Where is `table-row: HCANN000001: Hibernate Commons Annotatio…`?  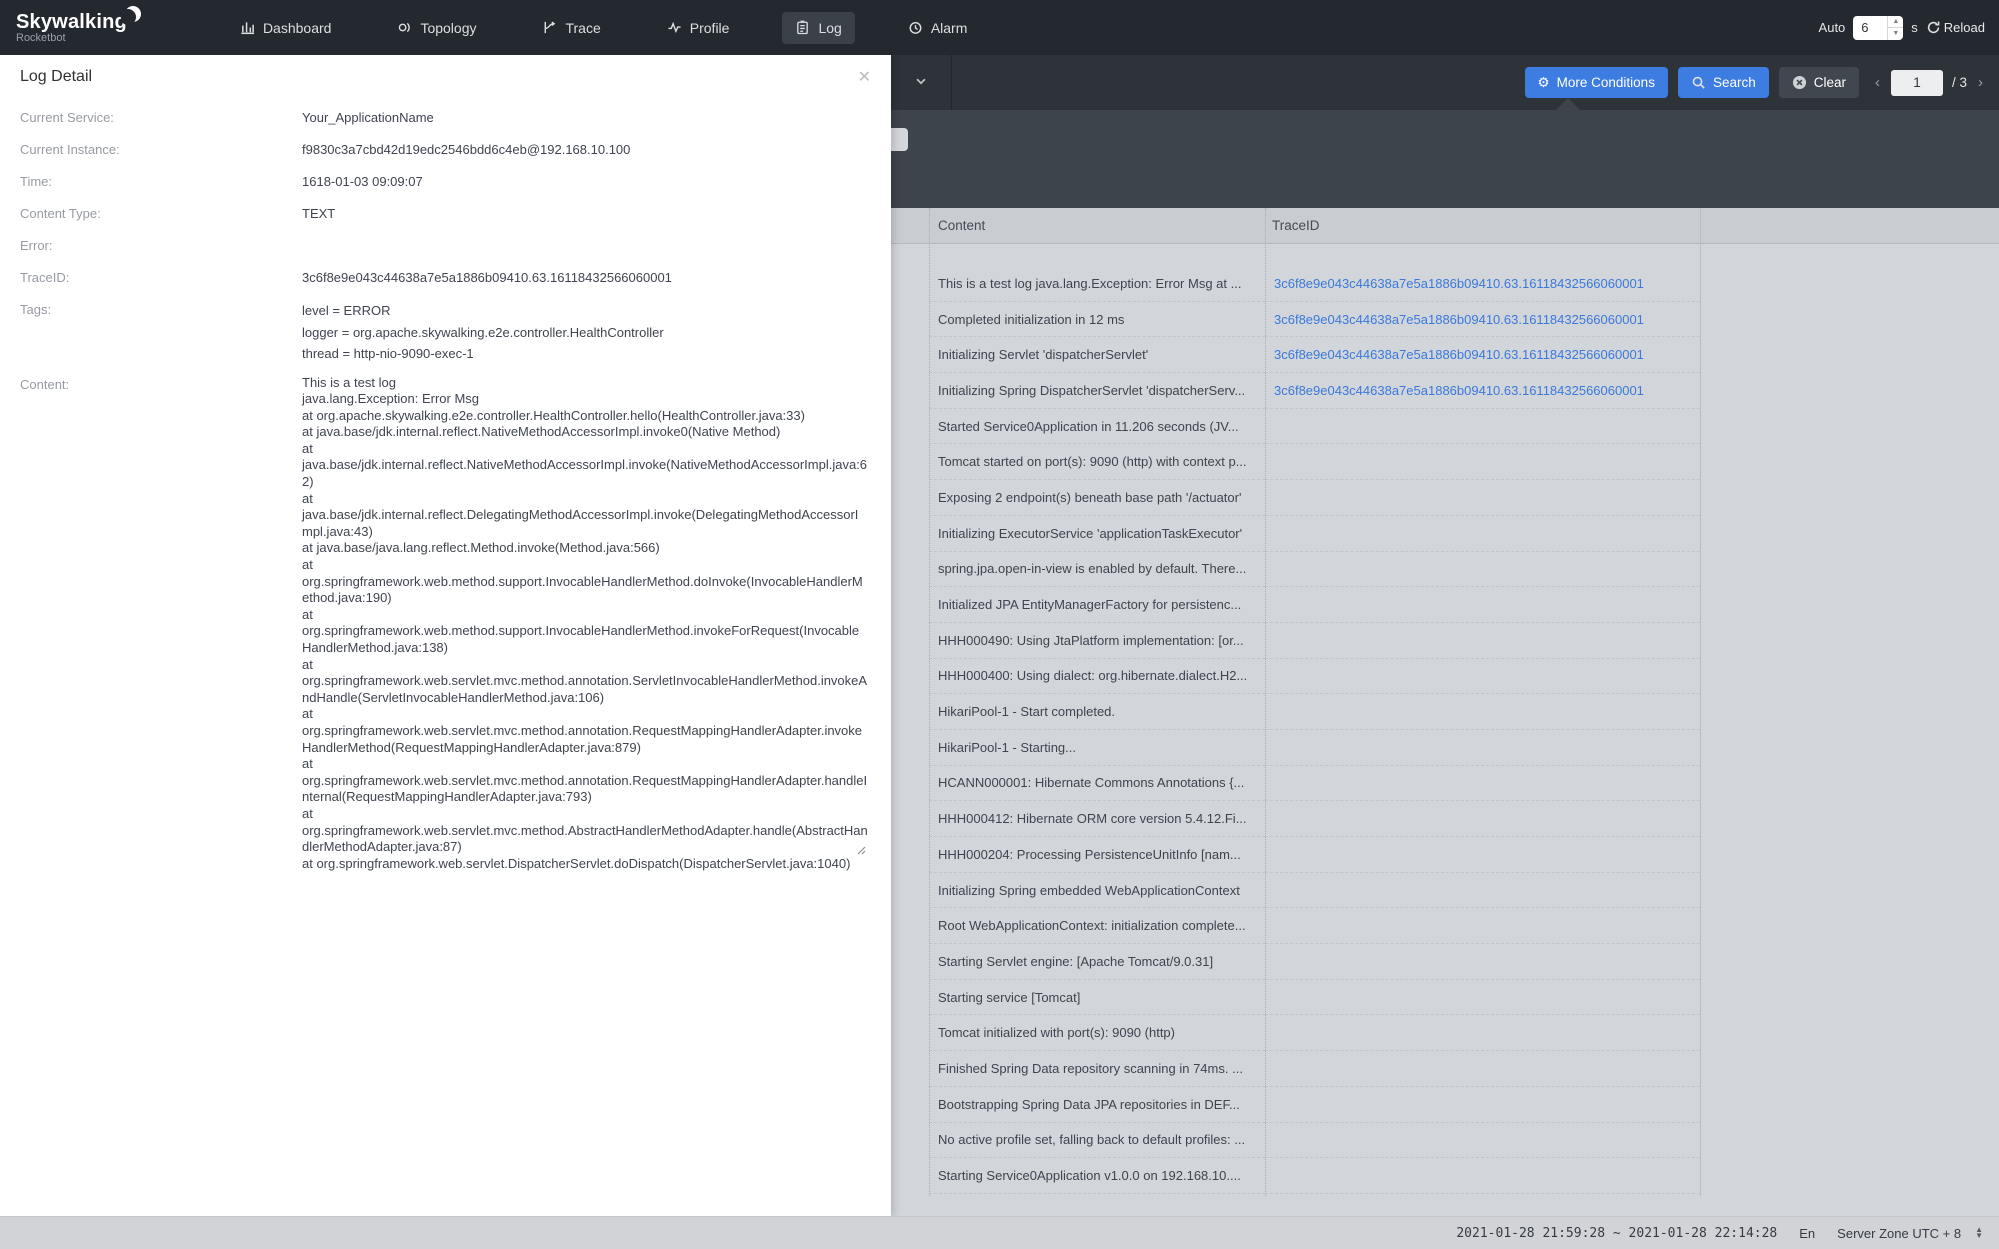
table-row: HCANN000001: Hibernate Commons Annotatio… is located at coordinates (1445, 784).